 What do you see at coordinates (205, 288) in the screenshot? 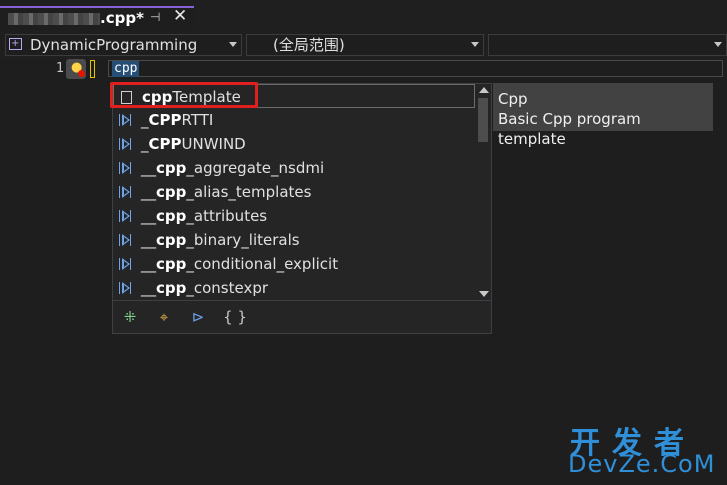
I see `completion-item-label: __cpp_constexpr` at bounding box center [205, 288].